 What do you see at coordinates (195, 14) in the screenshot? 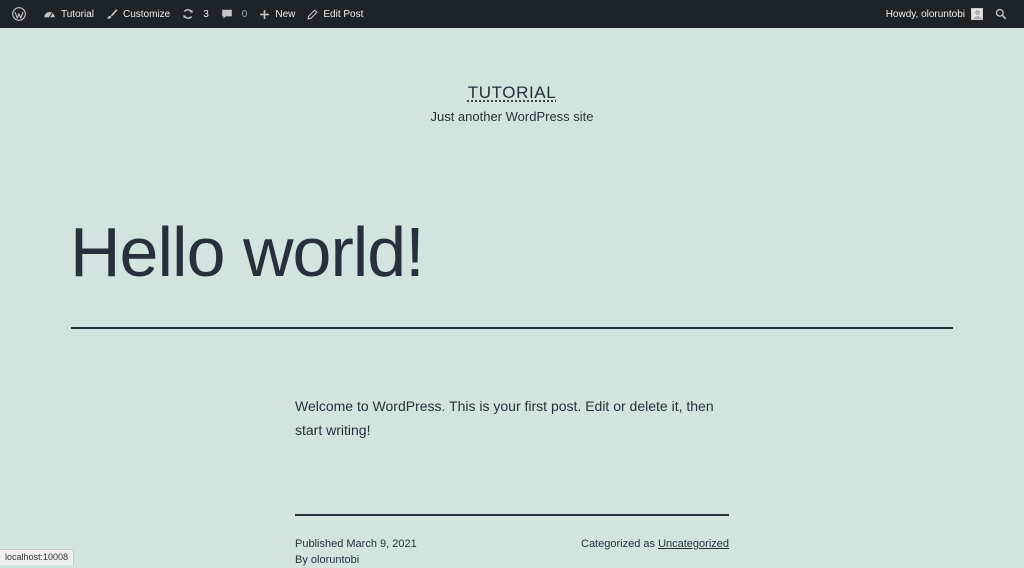
I see `updates-button: 3` at bounding box center [195, 14].